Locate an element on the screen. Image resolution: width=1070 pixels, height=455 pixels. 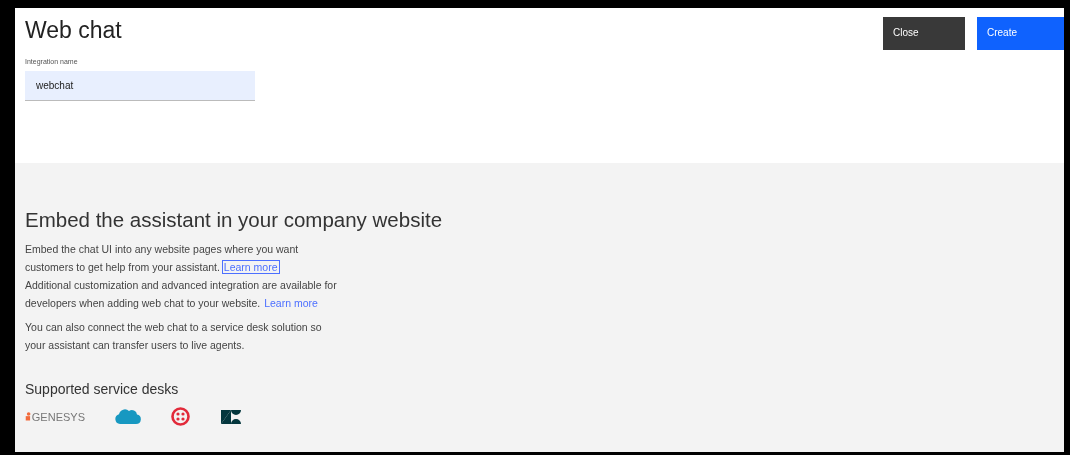
page-title: Web chat is located at coordinates (74, 30).